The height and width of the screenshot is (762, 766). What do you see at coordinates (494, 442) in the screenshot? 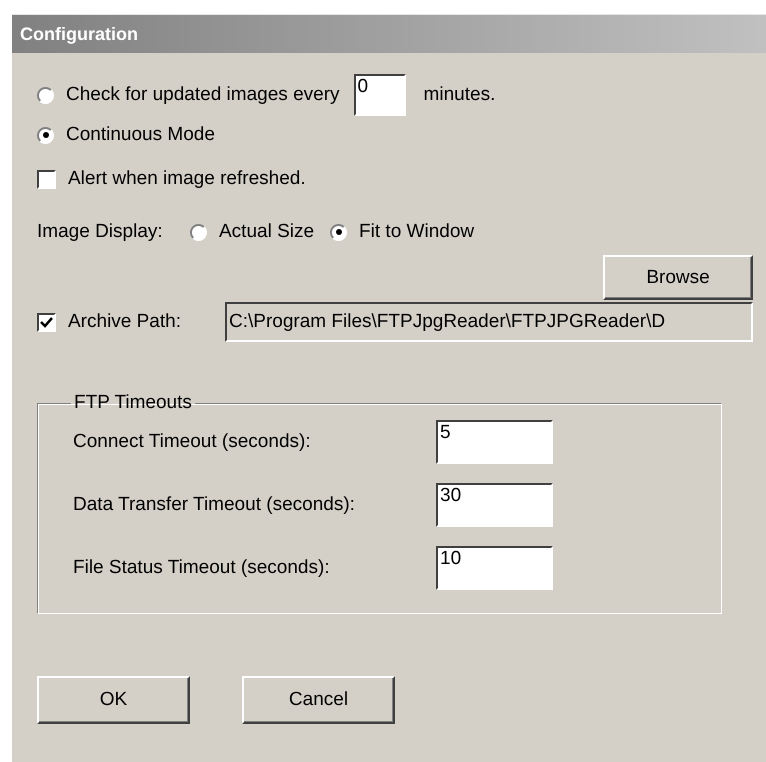
I see `timeout-field: 5` at bounding box center [494, 442].